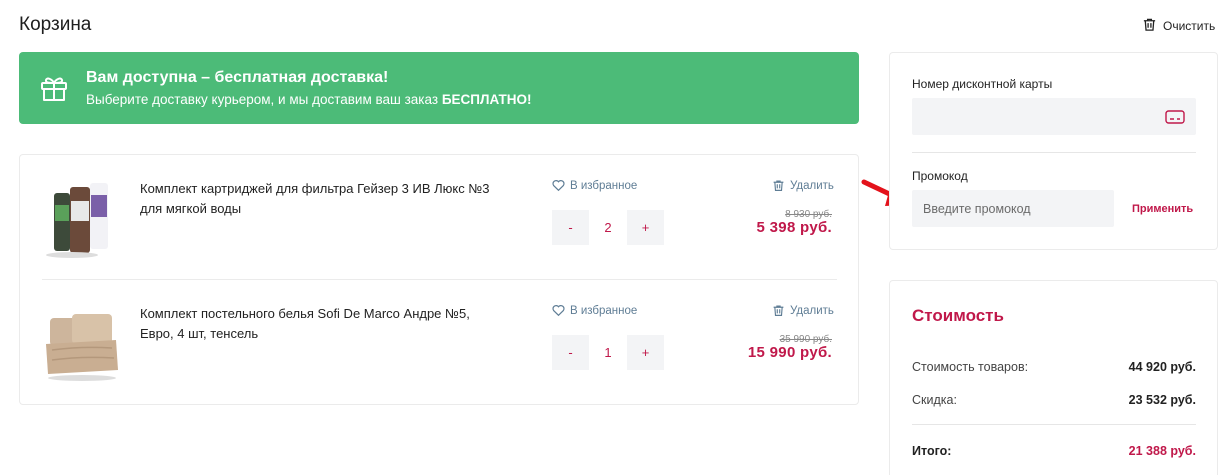 This screenshot has width=1229, height=475. What do you see at coordinates (794, 227) in the screenshot?
I see `price: 5 398 руб.` at bounding box center [794, 227].